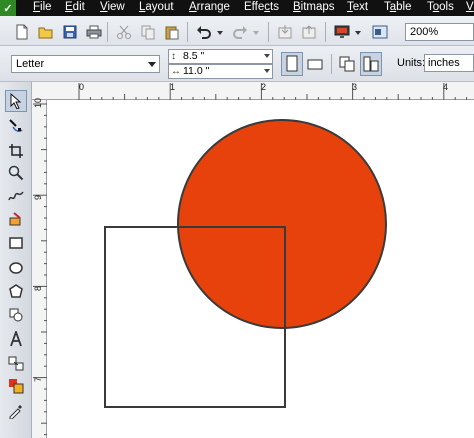 The height and width of the screenshot is (438, 474). I want to click on page-width-field: ↕ 8.5 ", so click(220, 56).